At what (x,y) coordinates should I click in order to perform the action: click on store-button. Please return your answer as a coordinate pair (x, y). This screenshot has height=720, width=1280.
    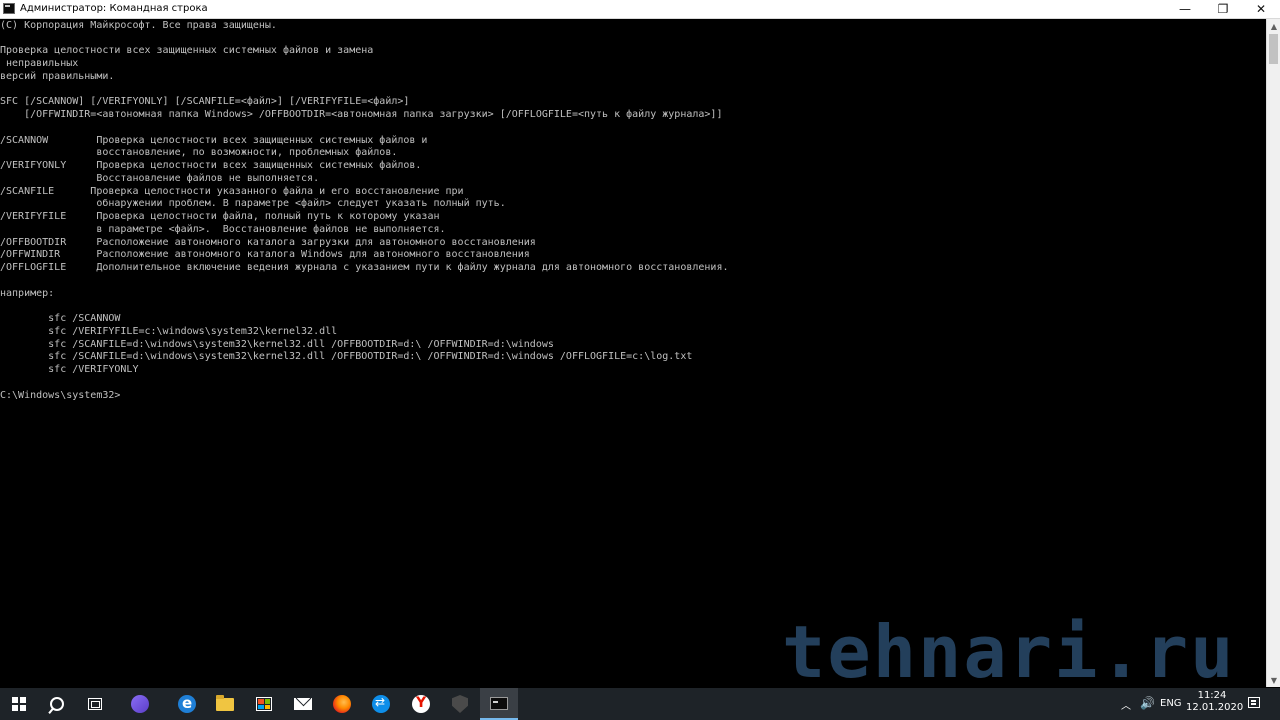
    Looking at the image, I should click on (264, 704).